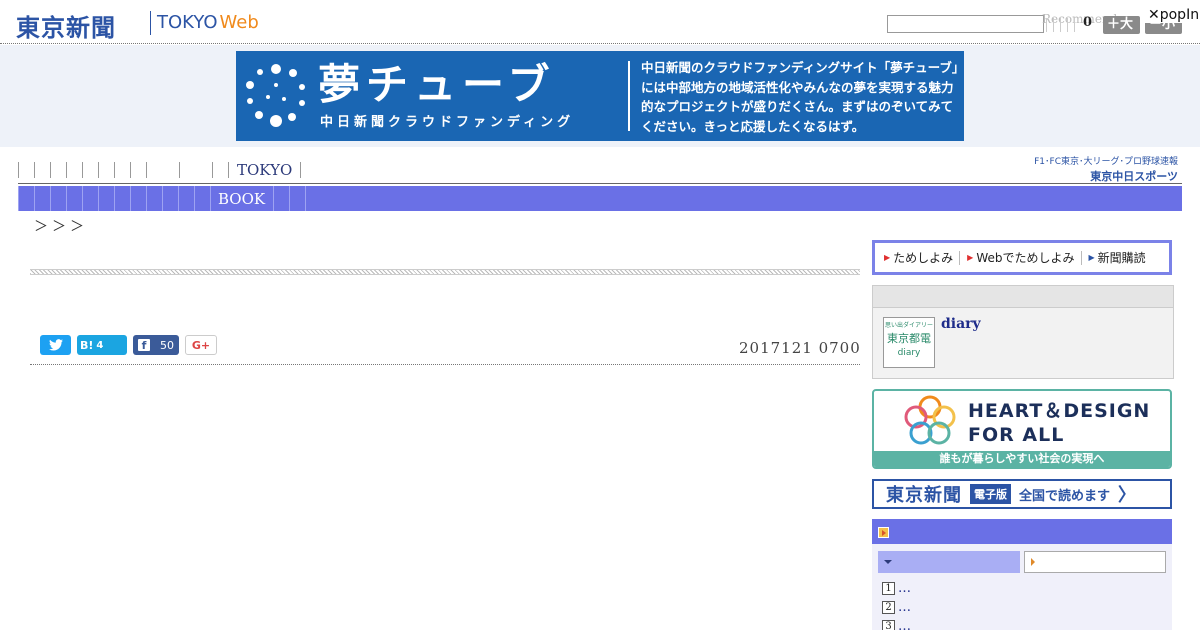 Image resolution: width=1200 pixels, height=630 pixels. I want to click on diary-section-header, so click(1023, 296).